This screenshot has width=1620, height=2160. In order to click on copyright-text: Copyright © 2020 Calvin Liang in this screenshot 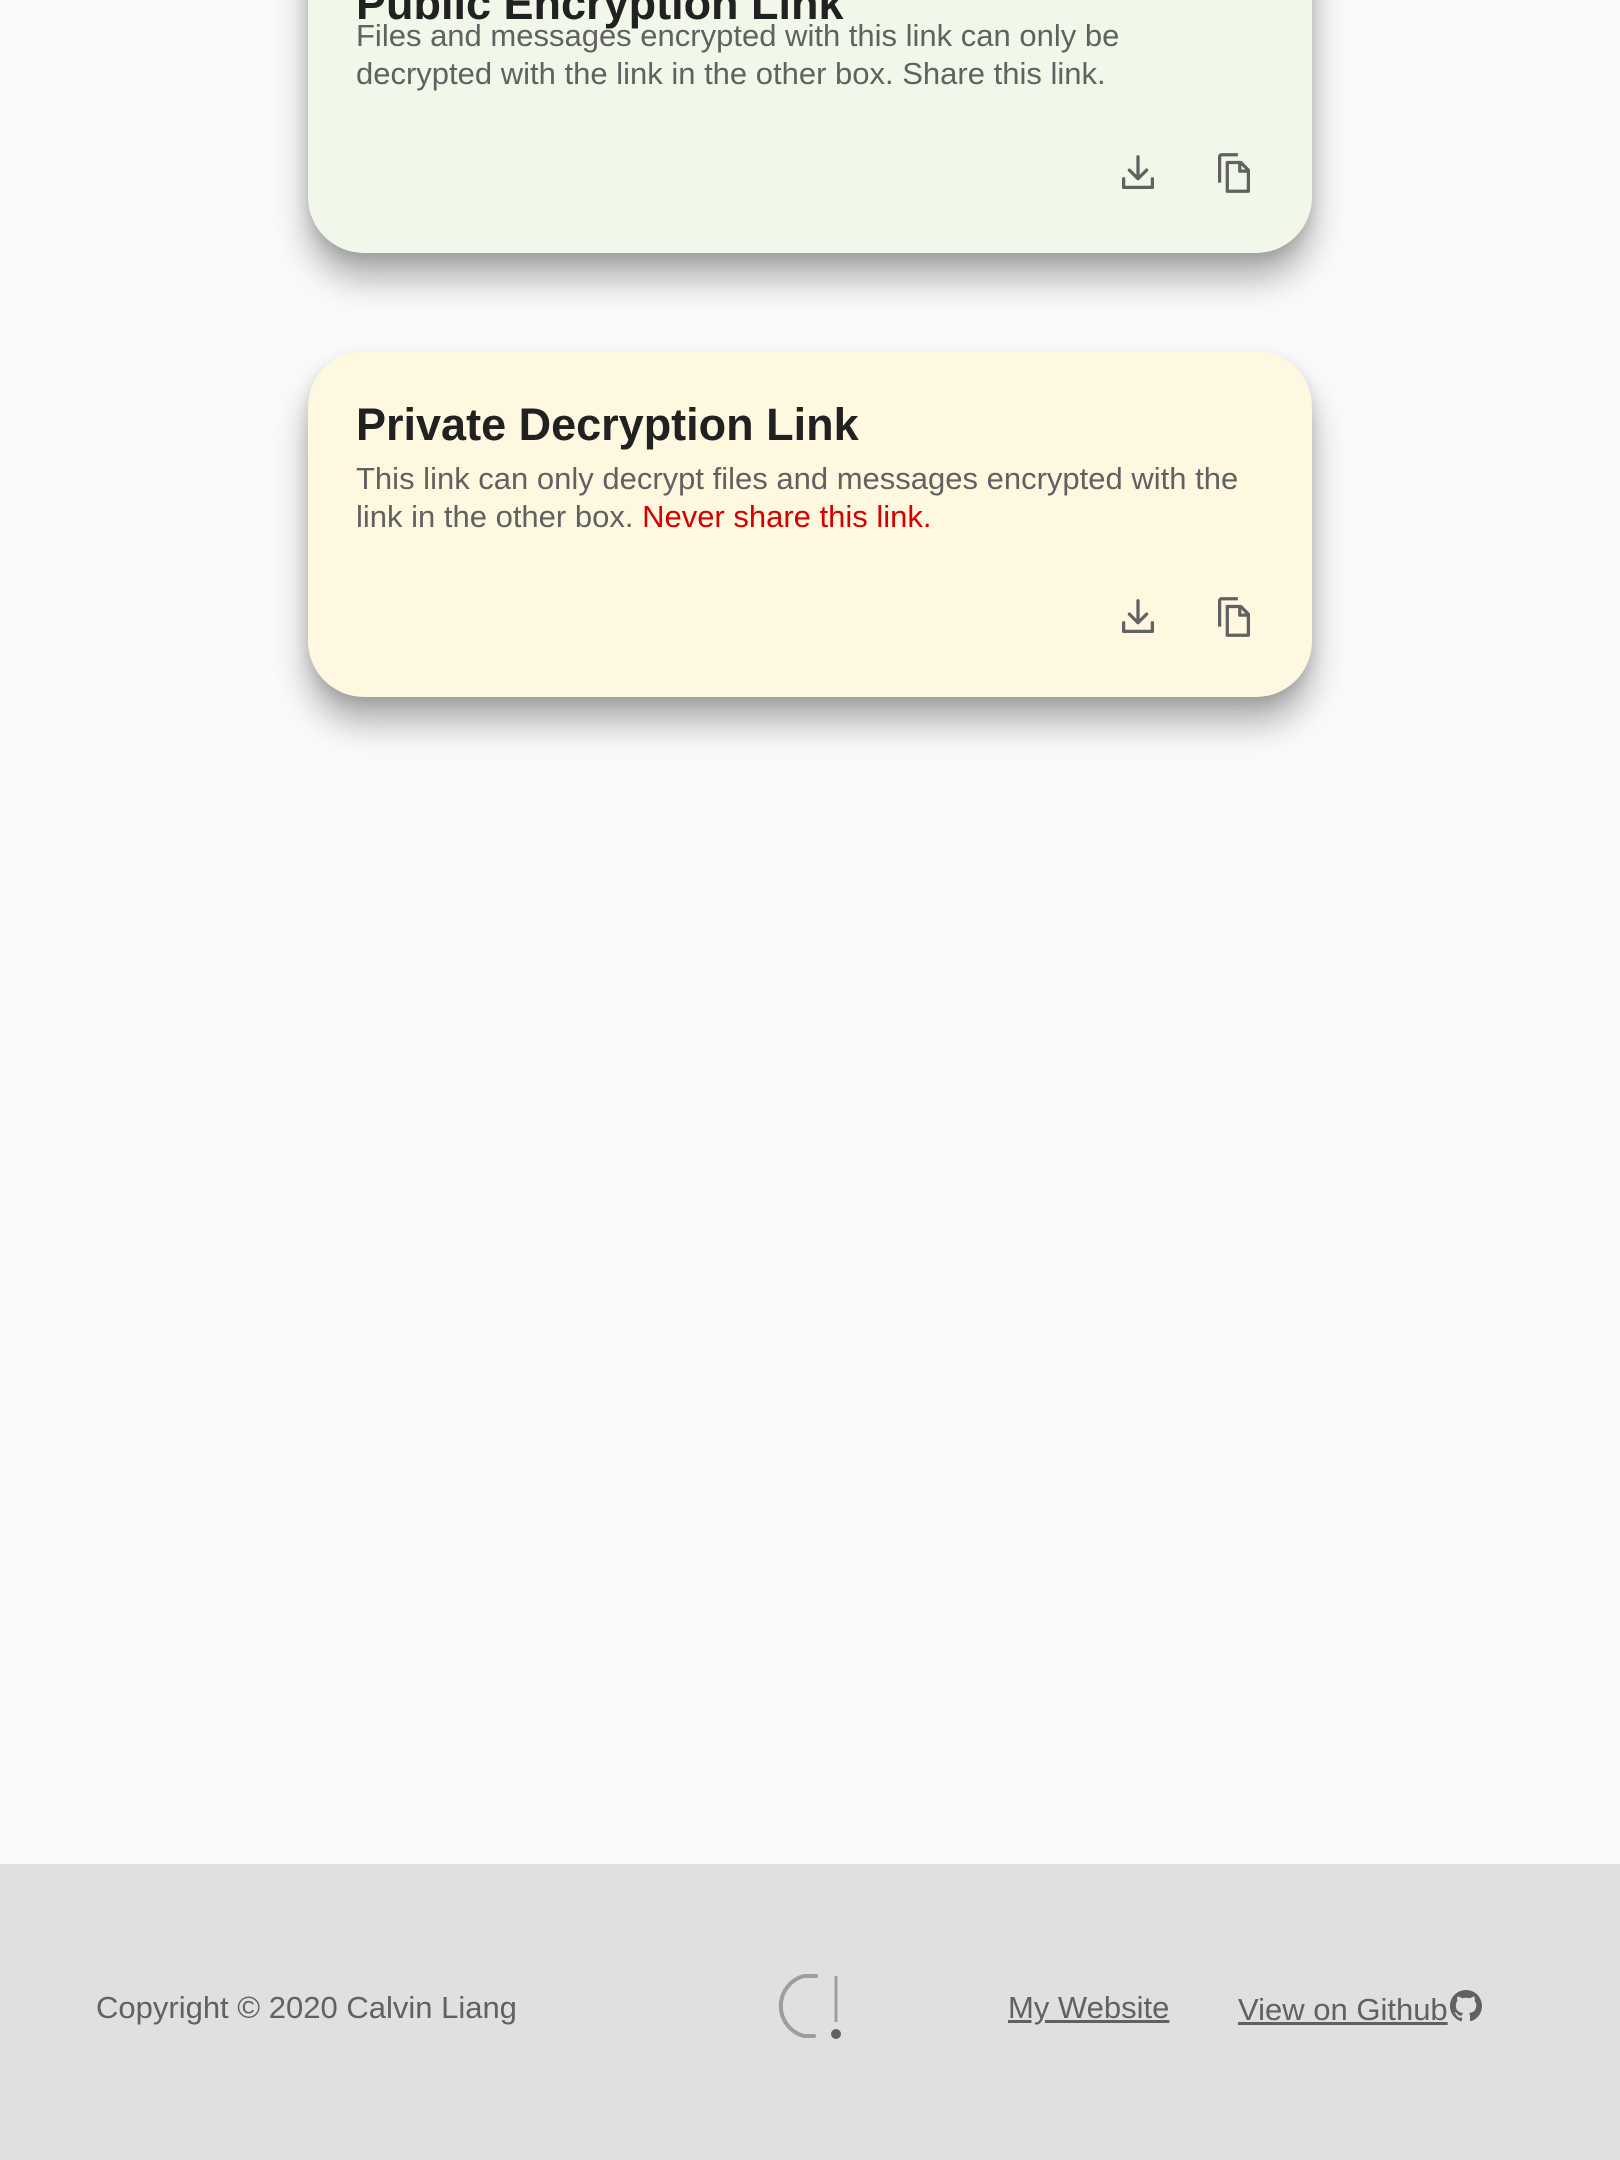, I will do `click(306, 2007)`.